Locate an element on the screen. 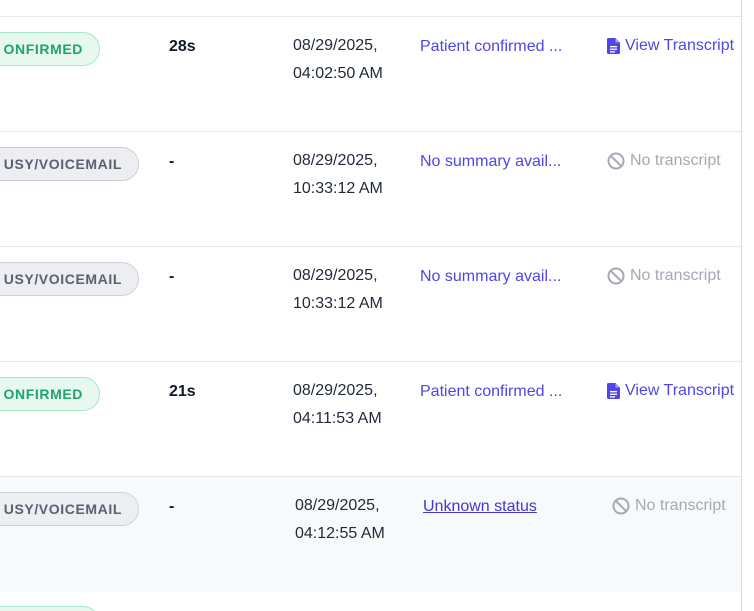  call-time: 04:02:50 AM is located at coordinates (338, 73).